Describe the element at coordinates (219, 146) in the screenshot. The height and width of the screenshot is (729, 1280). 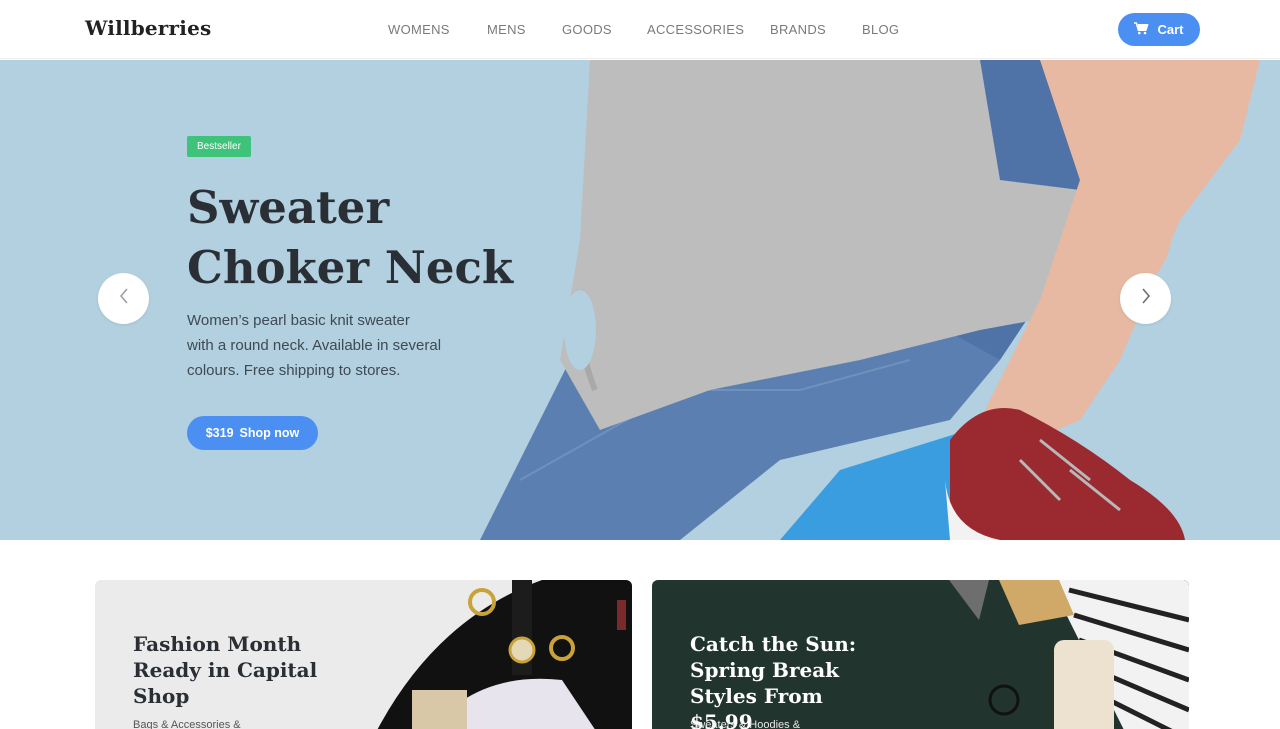
I see `bestseller-badge: Bestseller` at that location.